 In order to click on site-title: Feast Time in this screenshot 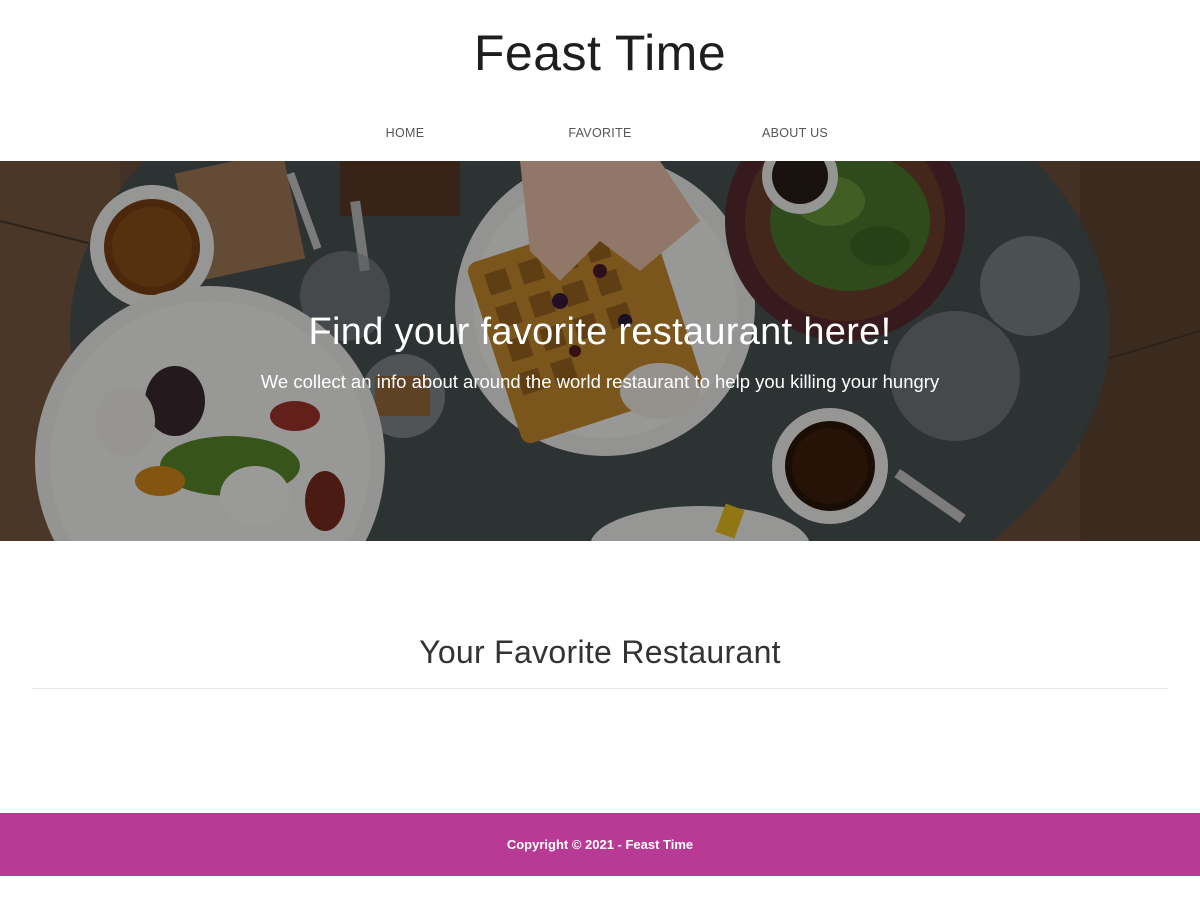, I will do `click(600, 53)`.